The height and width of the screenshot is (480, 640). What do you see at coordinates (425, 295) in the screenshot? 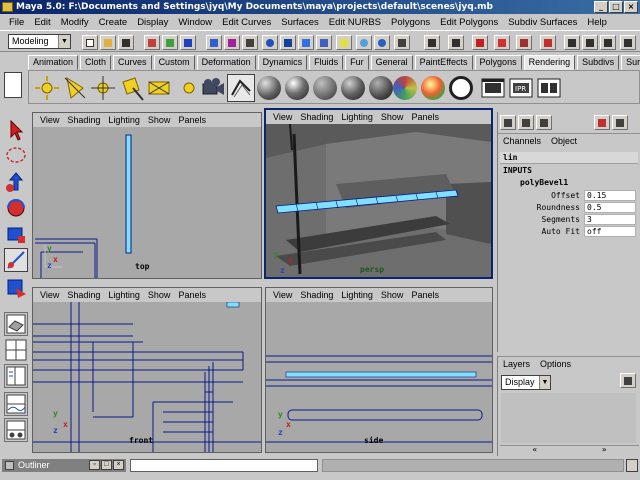
I see `vp-side-menu-panels: Panels` at bounding box center [425, 295].